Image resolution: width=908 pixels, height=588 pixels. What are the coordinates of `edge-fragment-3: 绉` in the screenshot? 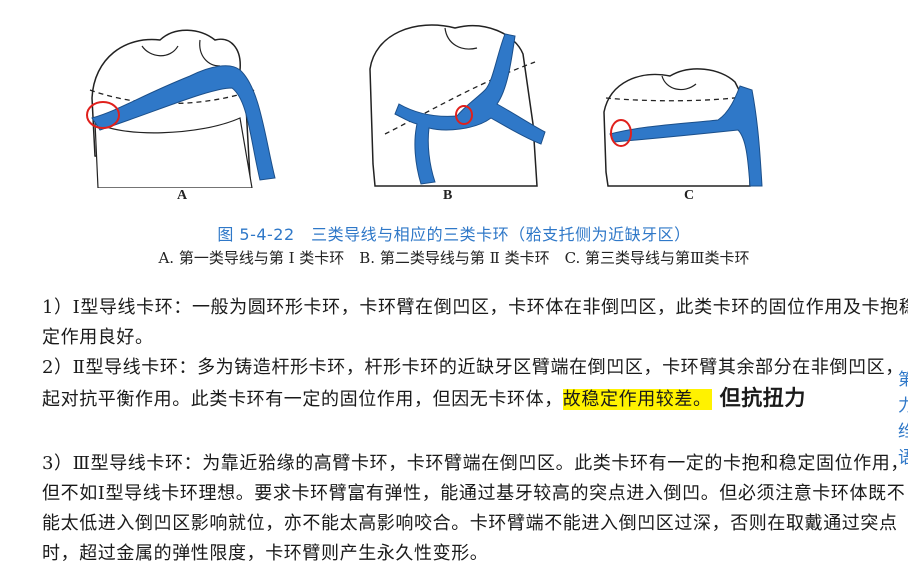 It's located at (903, 432).